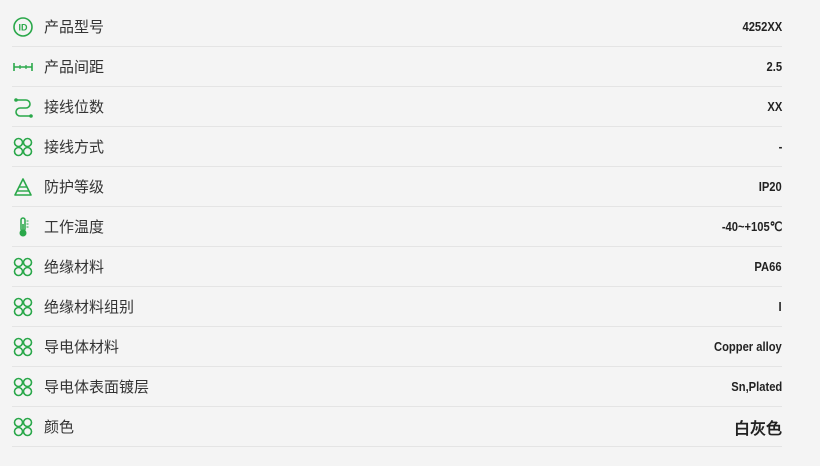  Describe the element at coordinates (397, 427) in the screenshot. I see `spec-row-color: 颜色 白灰色` at that location.